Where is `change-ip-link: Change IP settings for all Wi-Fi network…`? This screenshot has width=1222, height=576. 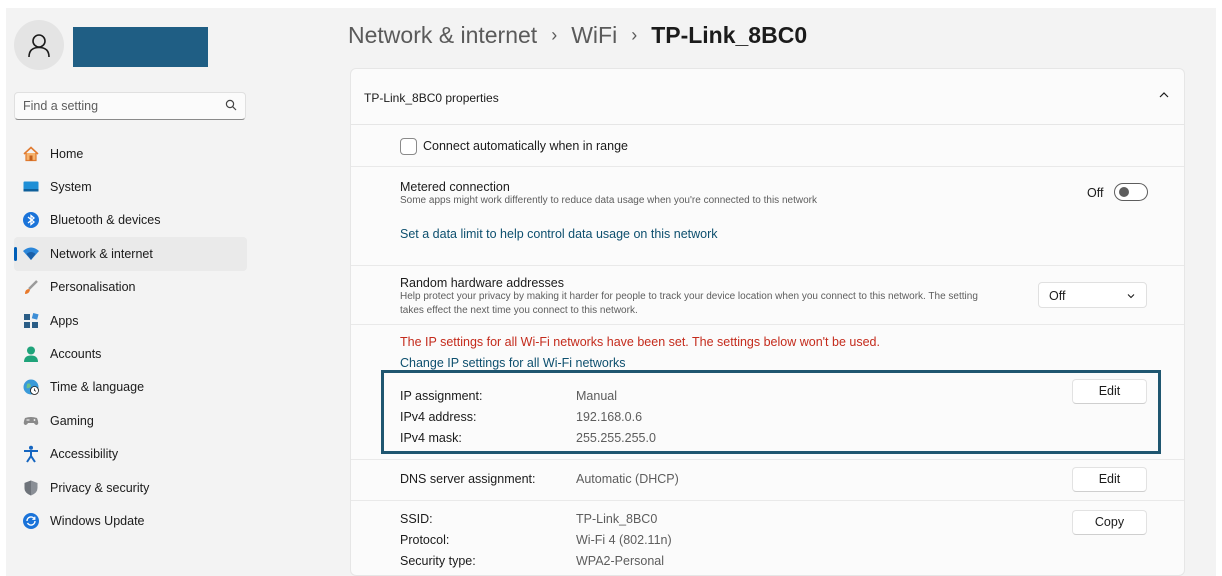 change-ip-link: Change IP settings for all Wi-Fi network… is located at coordinates (513, 363).